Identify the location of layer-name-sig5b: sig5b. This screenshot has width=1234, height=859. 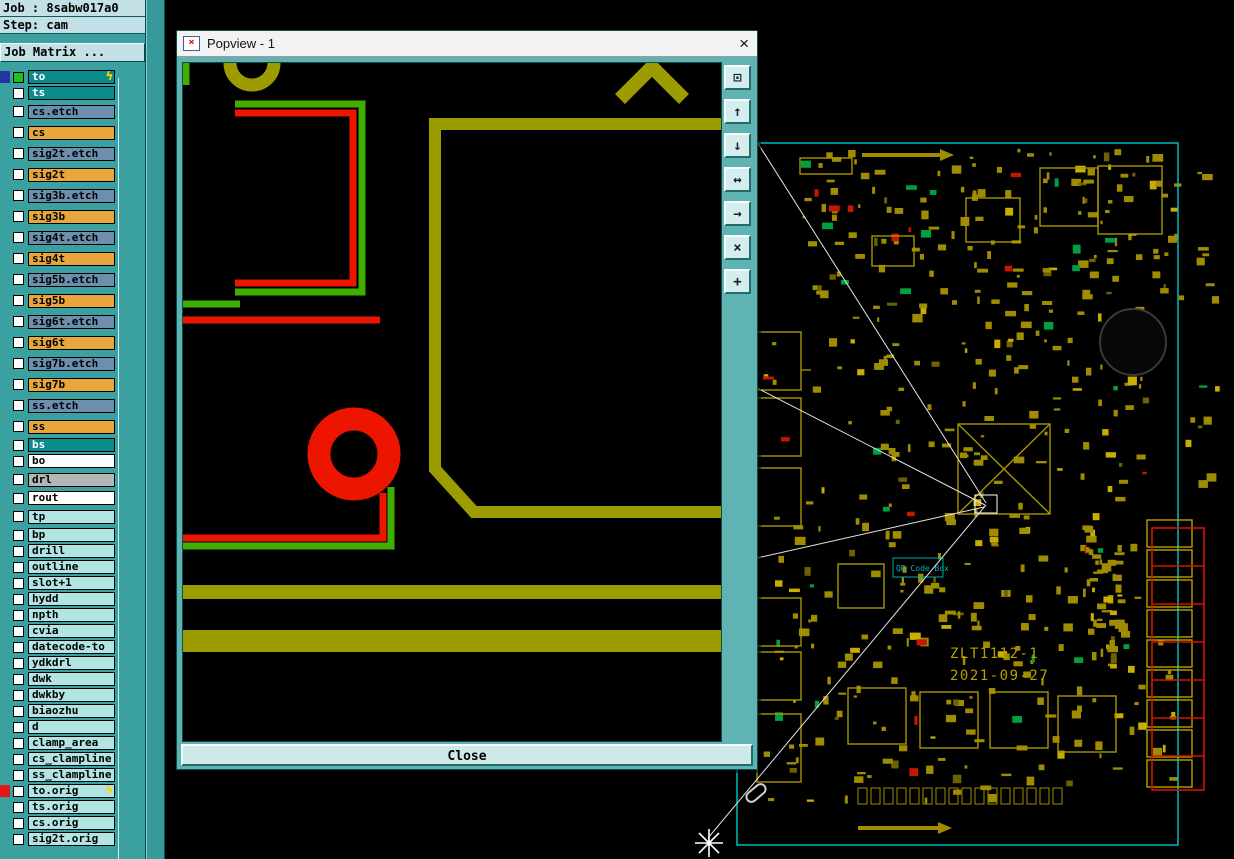
(71, 300).